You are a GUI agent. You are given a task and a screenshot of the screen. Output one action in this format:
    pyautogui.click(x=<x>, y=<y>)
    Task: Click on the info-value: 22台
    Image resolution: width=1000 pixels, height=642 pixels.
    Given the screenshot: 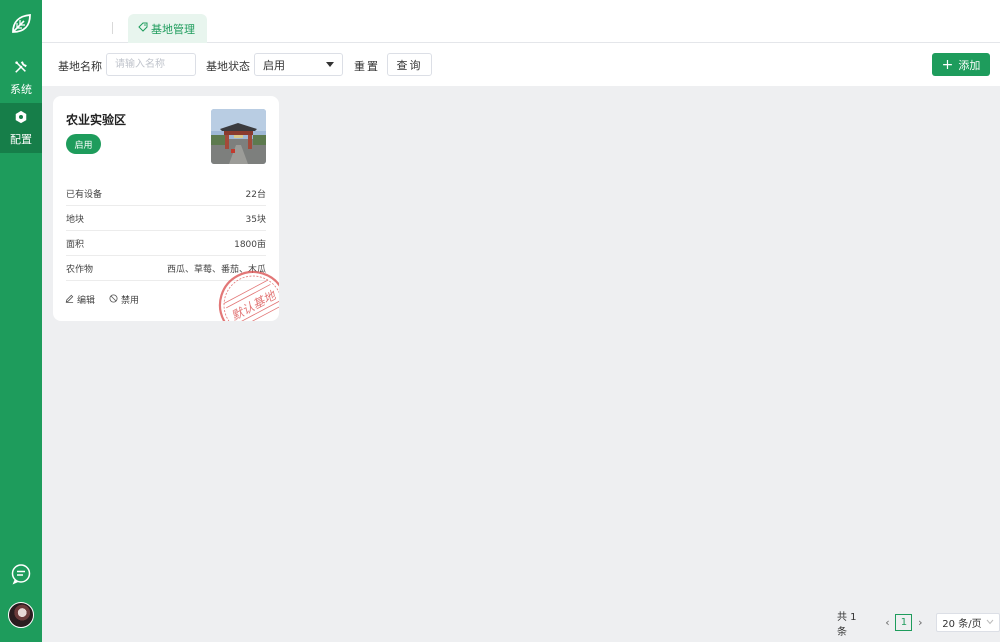 What is the action you would take?
    pyautogui.click(x=255, y=194)
    